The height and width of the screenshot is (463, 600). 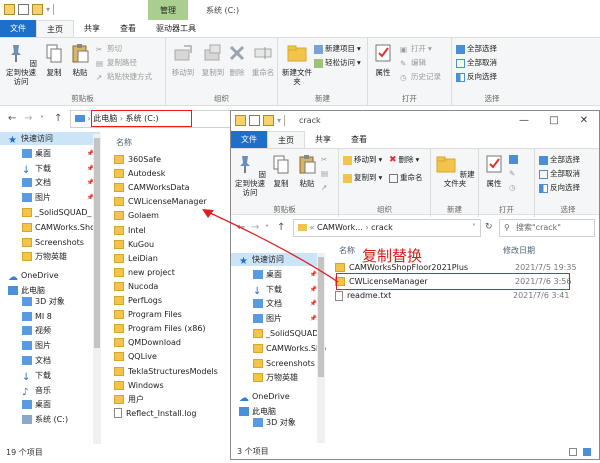 I want to click on file-row: 360Safe, so click(x=137, y=159).